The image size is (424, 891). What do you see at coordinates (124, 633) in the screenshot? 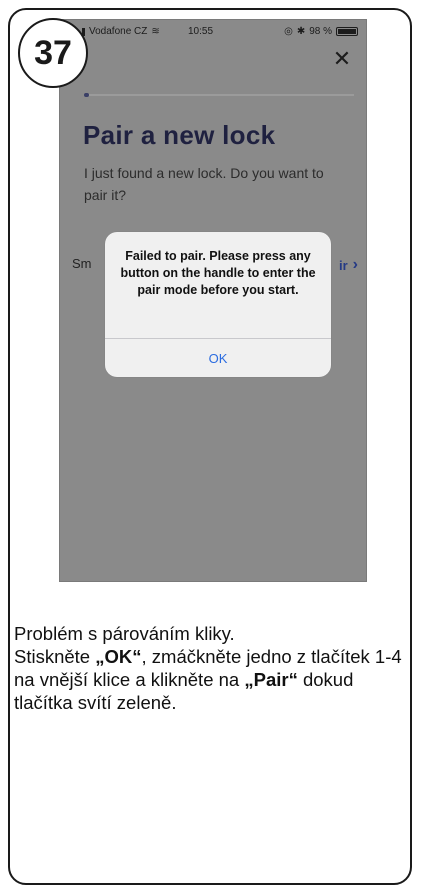
I see `caption-line-1: Problém s párováním kliky.` at bounding box center [124, 633].